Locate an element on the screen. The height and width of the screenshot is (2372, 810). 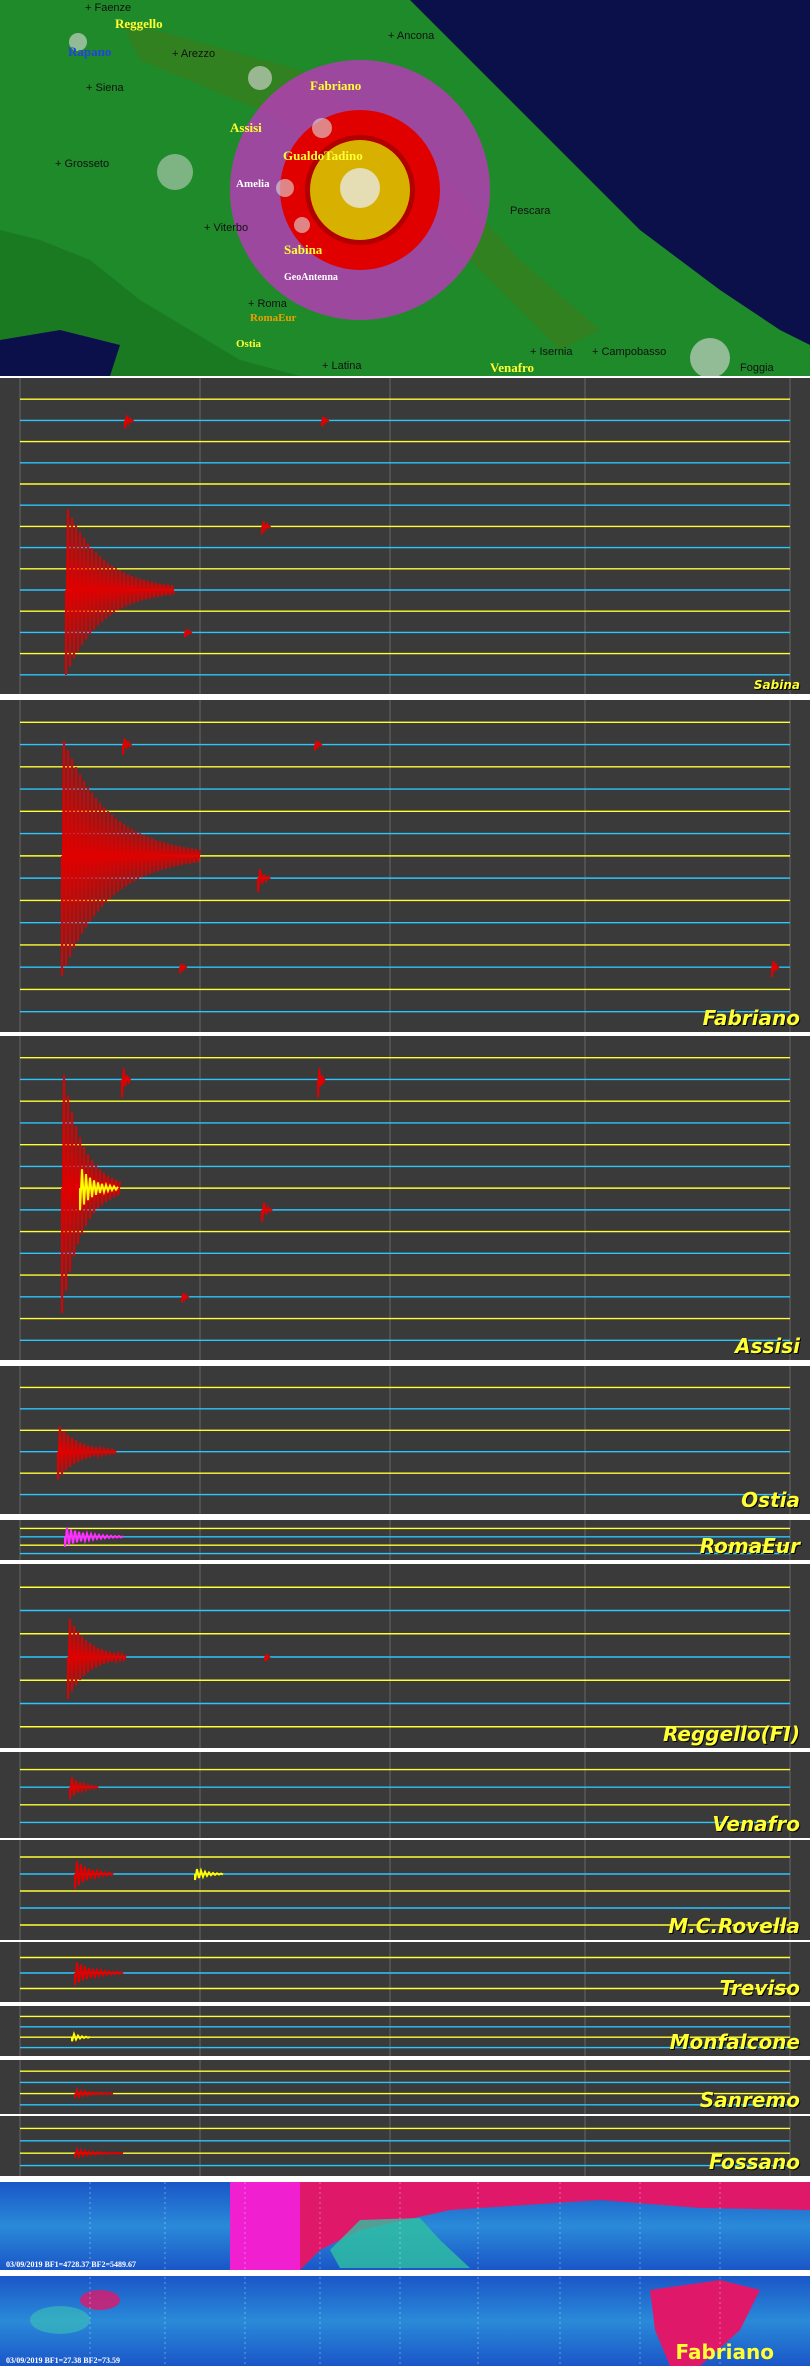
seismogram-fossano: Fossano is located at coordinates (405, 2147).